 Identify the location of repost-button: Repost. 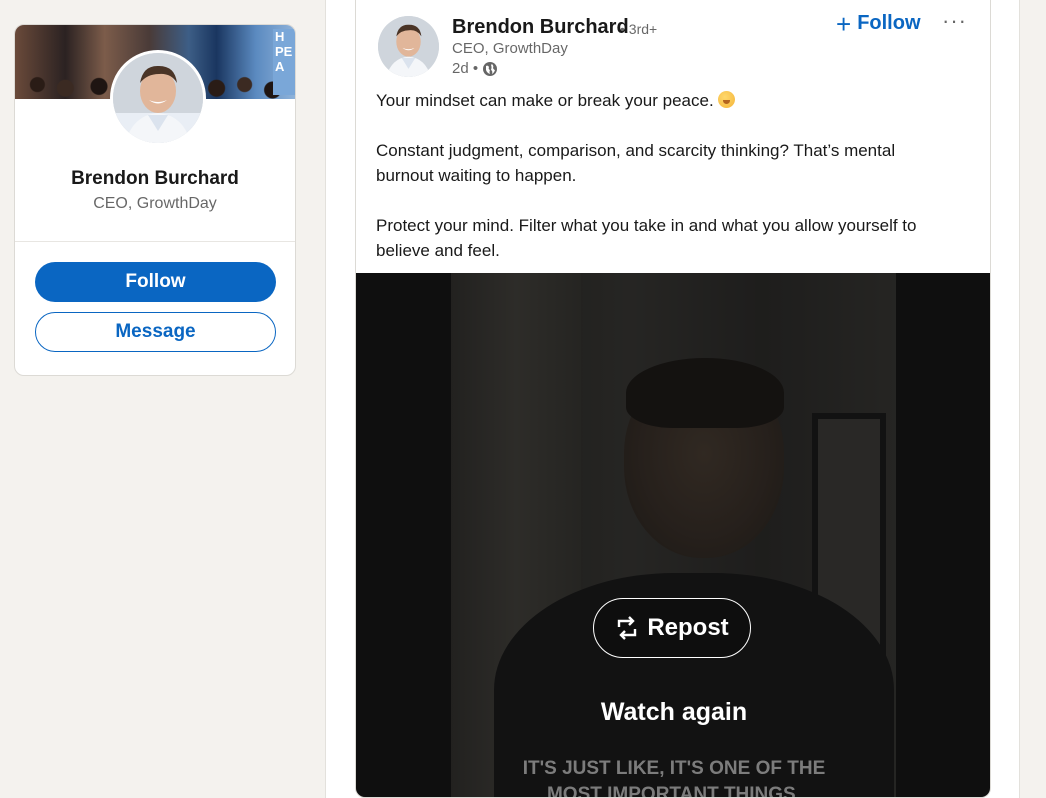
(672, 628).